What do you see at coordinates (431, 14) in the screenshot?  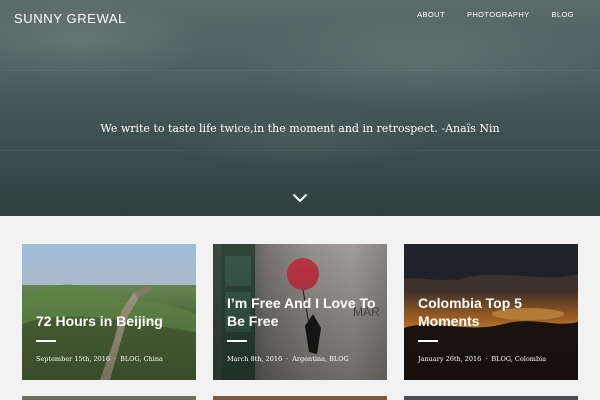 I see `nav-item-about: ABOUT` at bounding box center [431, 14].